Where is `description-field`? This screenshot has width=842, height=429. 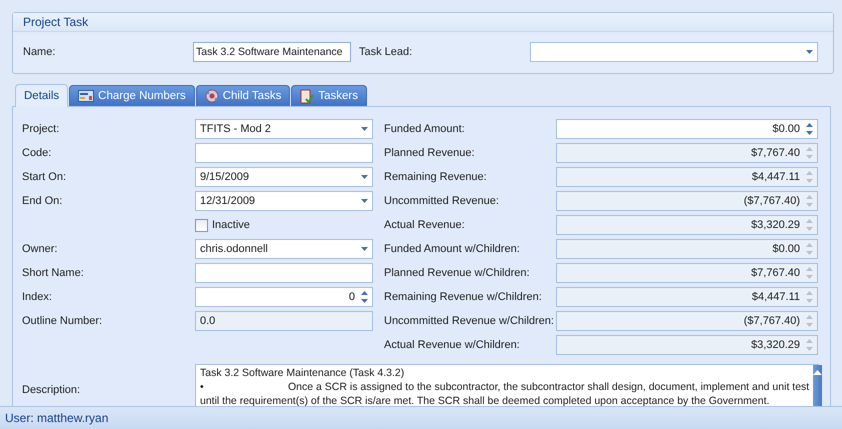
description-field is located at coordinates (507, 385).